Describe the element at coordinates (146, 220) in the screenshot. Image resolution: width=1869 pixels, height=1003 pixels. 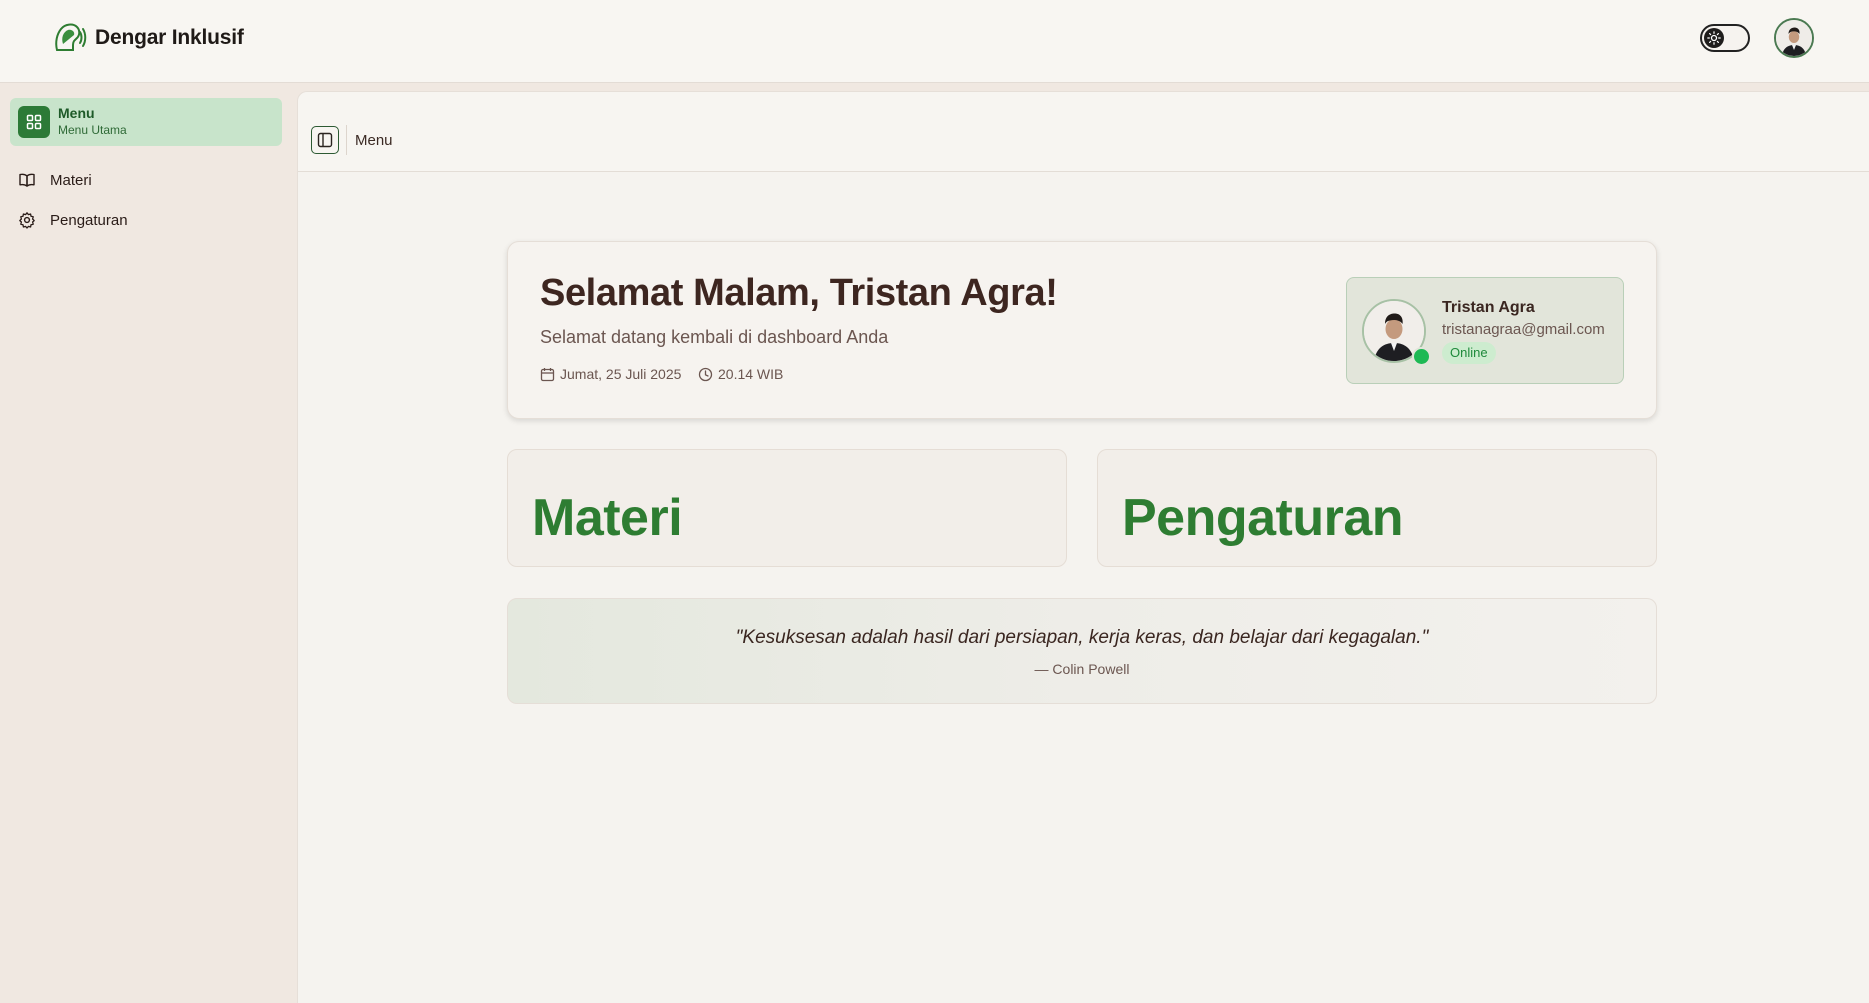
I see `sidebar-item-pengaturan: Pengaturan` at that location.